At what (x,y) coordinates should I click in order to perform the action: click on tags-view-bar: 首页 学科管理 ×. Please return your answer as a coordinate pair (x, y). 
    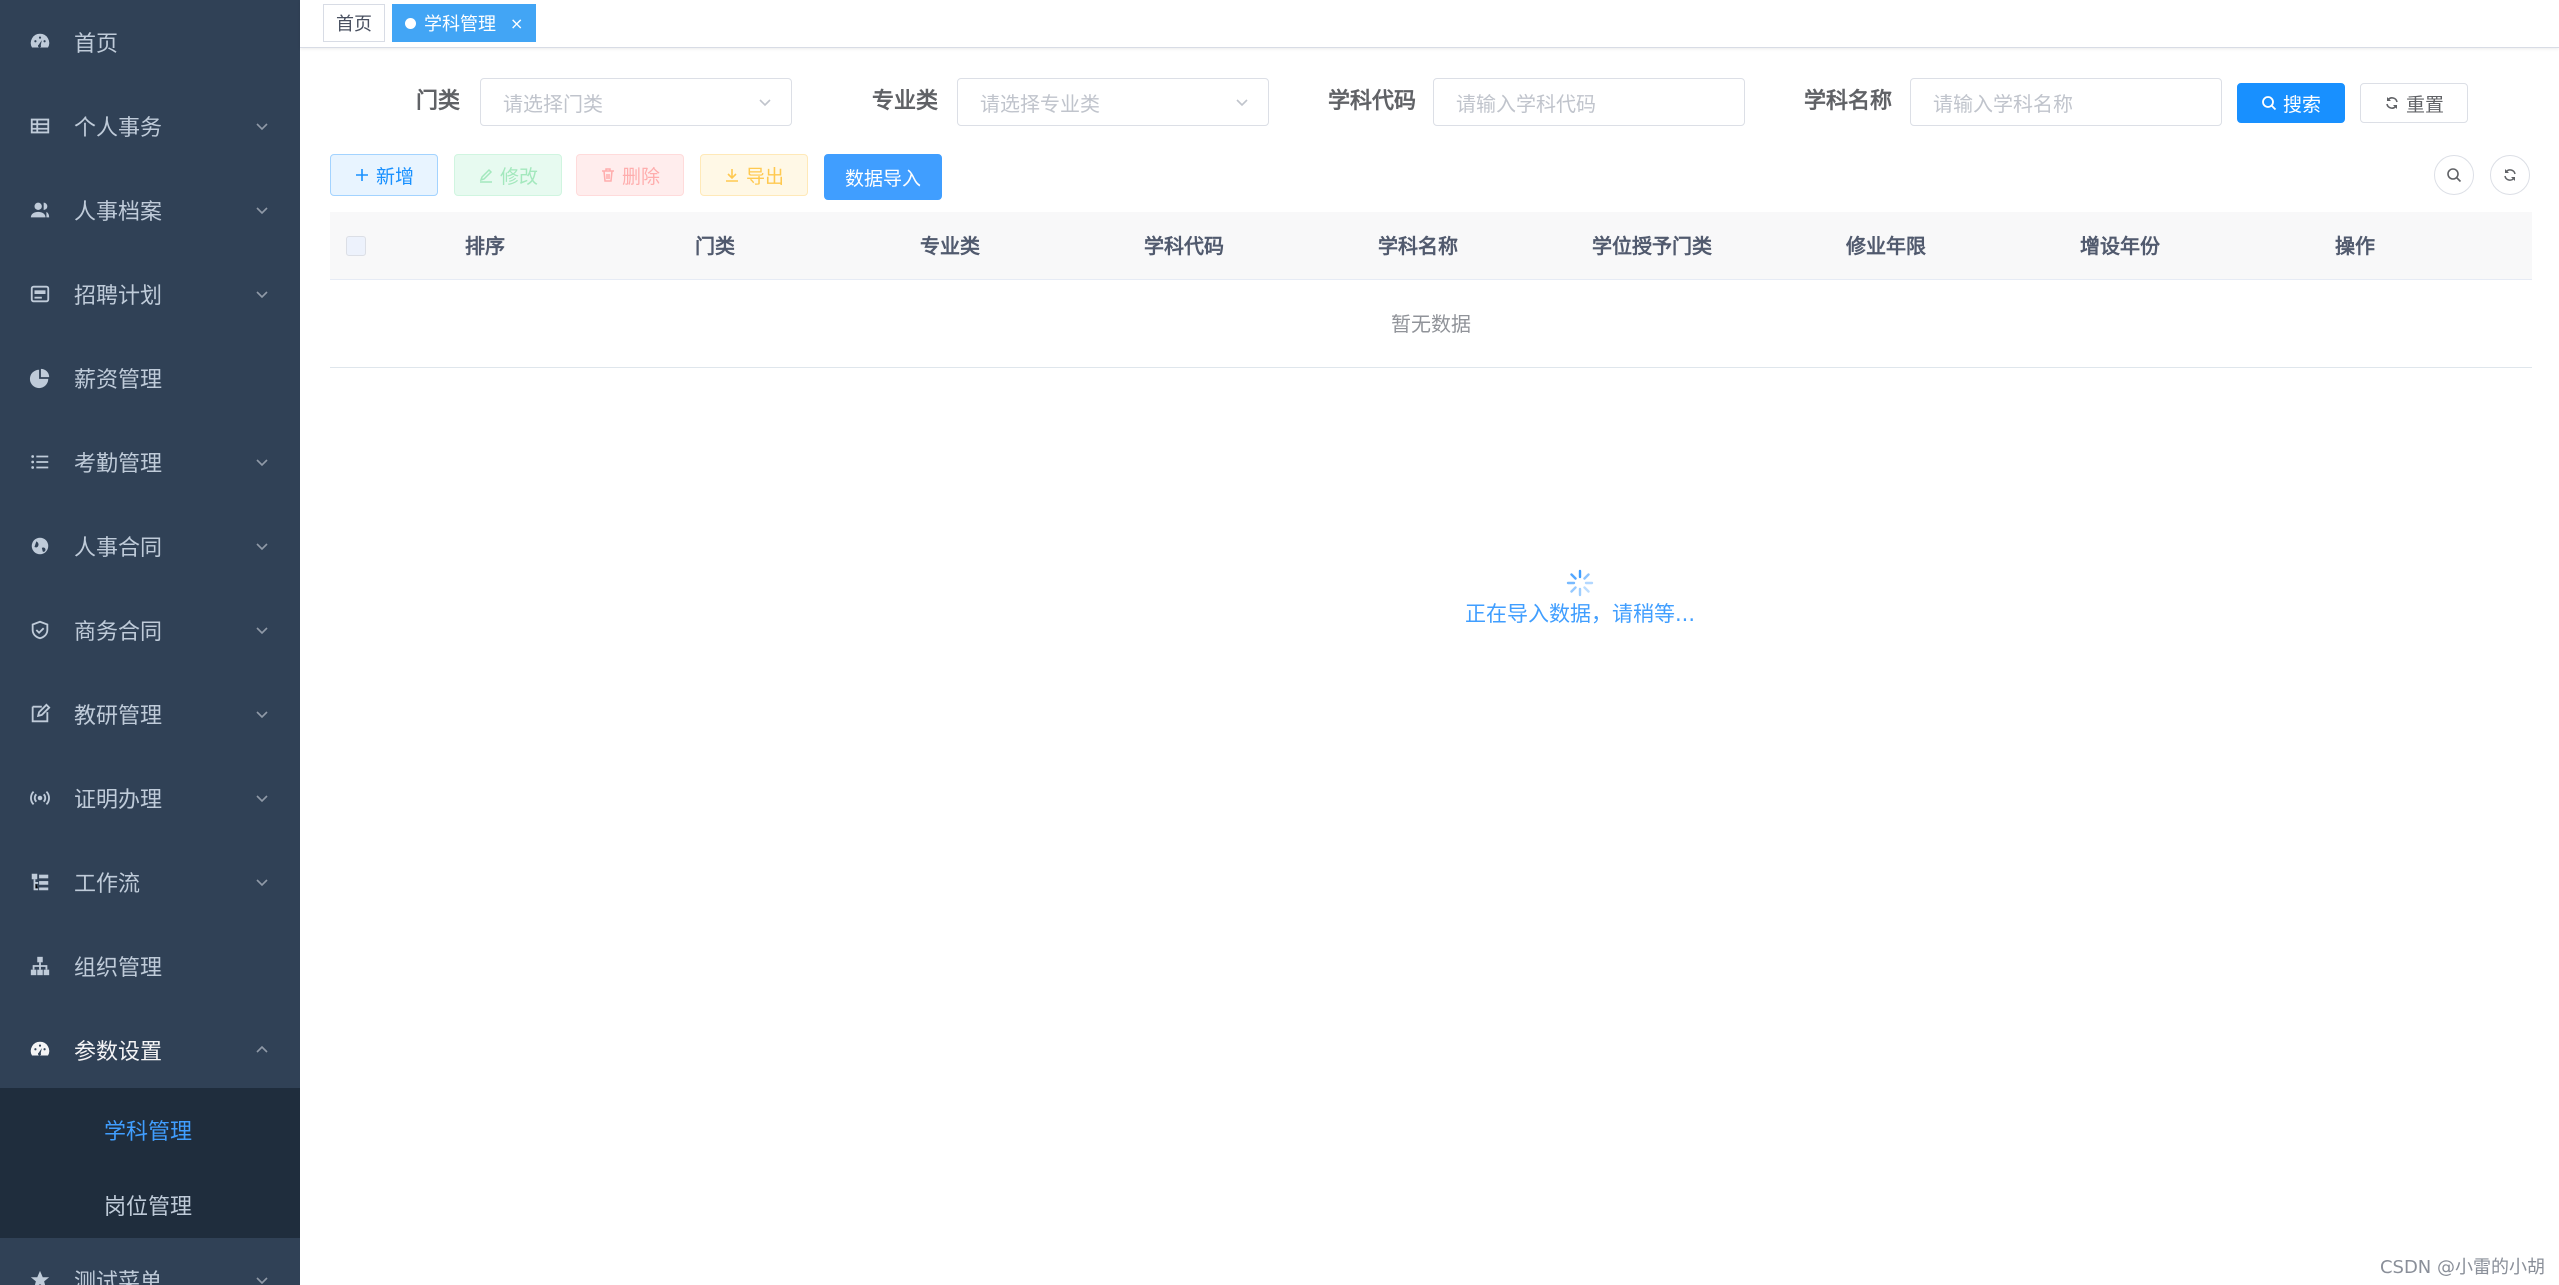
    Looking at the image, I should click on (1429, 24).